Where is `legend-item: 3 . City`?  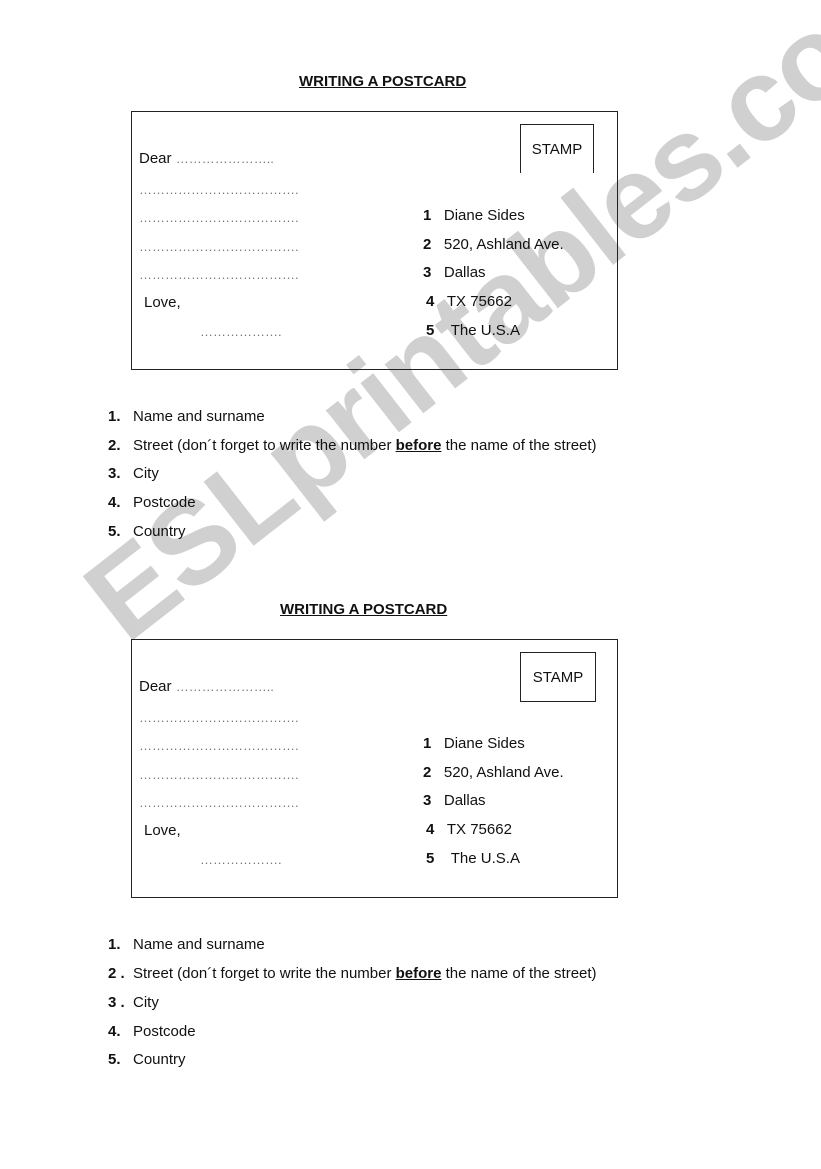
legend-item: 3 . City is located at coordinates (133, 1002).